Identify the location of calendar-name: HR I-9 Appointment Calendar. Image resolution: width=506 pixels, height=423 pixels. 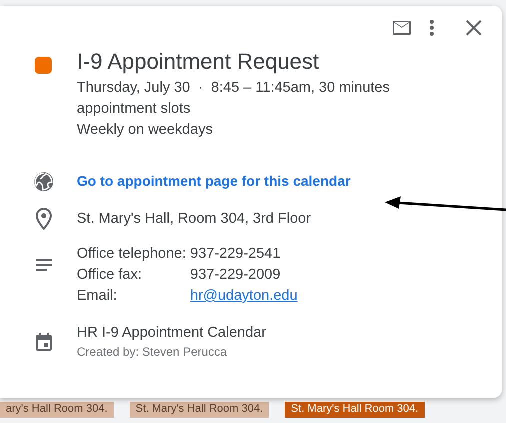
(171, 333).